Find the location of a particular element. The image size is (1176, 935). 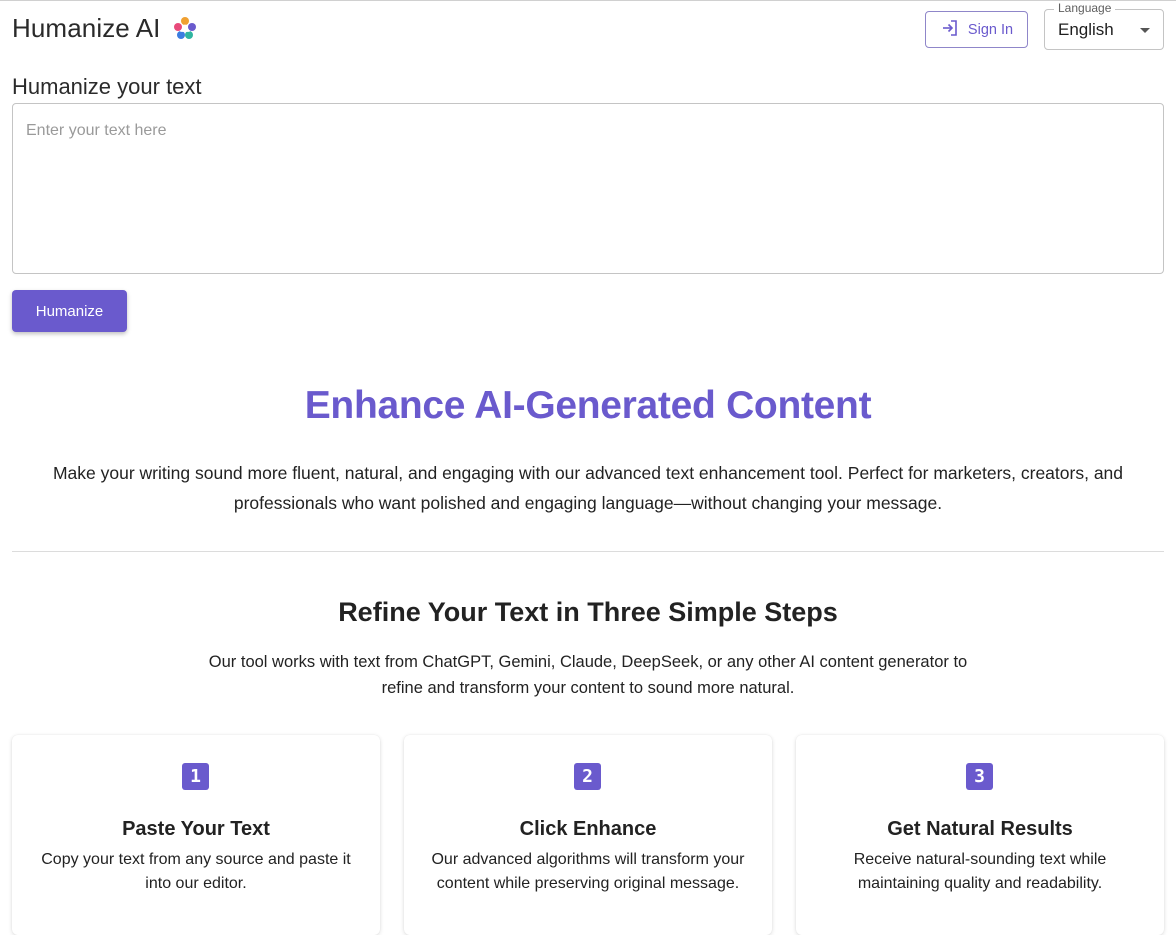

sign-in-button: Sign In is located at coordinates (976, 29).